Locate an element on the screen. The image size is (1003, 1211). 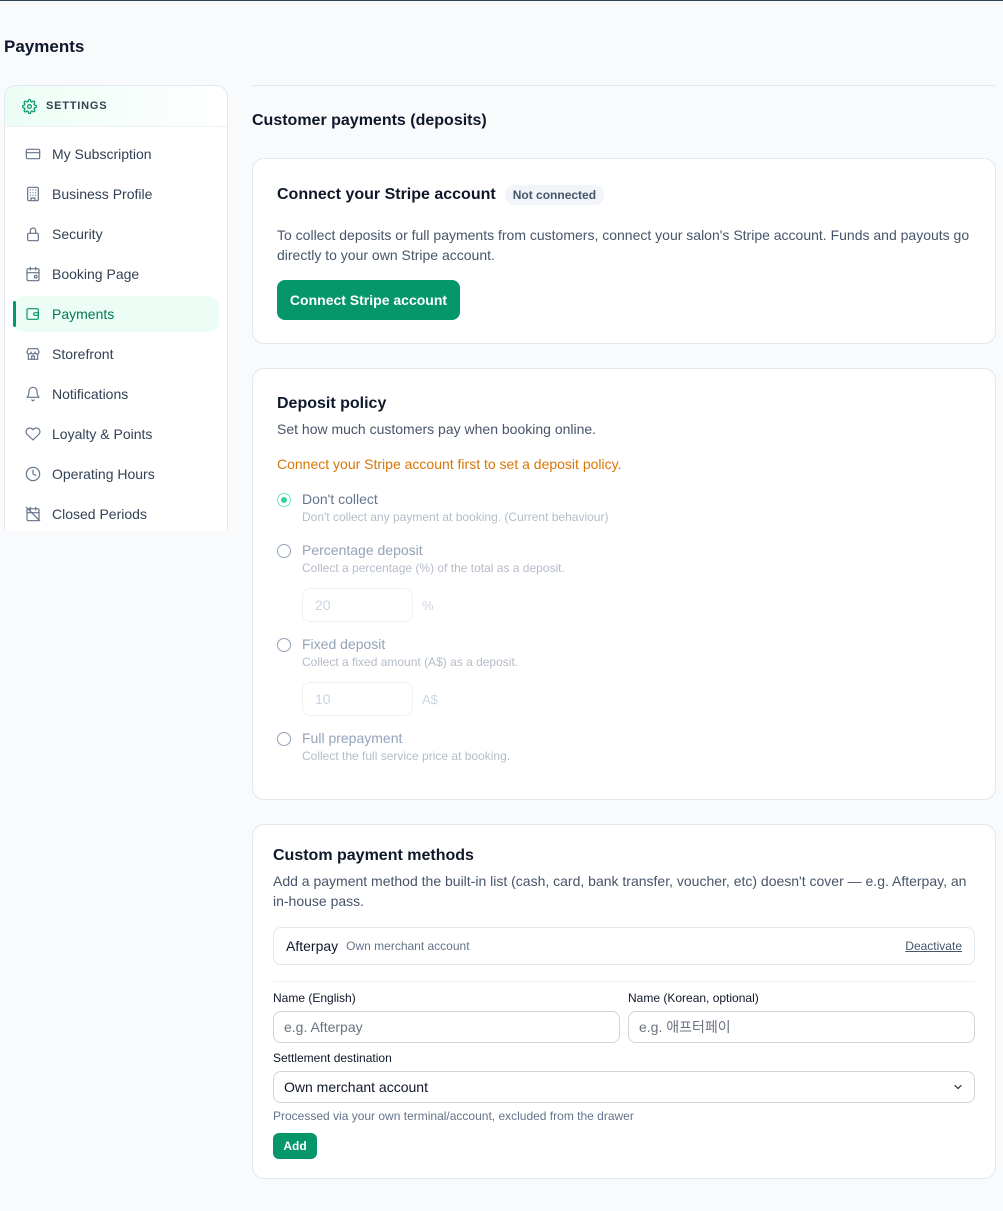
radio-dont-collect is located at coordinates (284, 500).